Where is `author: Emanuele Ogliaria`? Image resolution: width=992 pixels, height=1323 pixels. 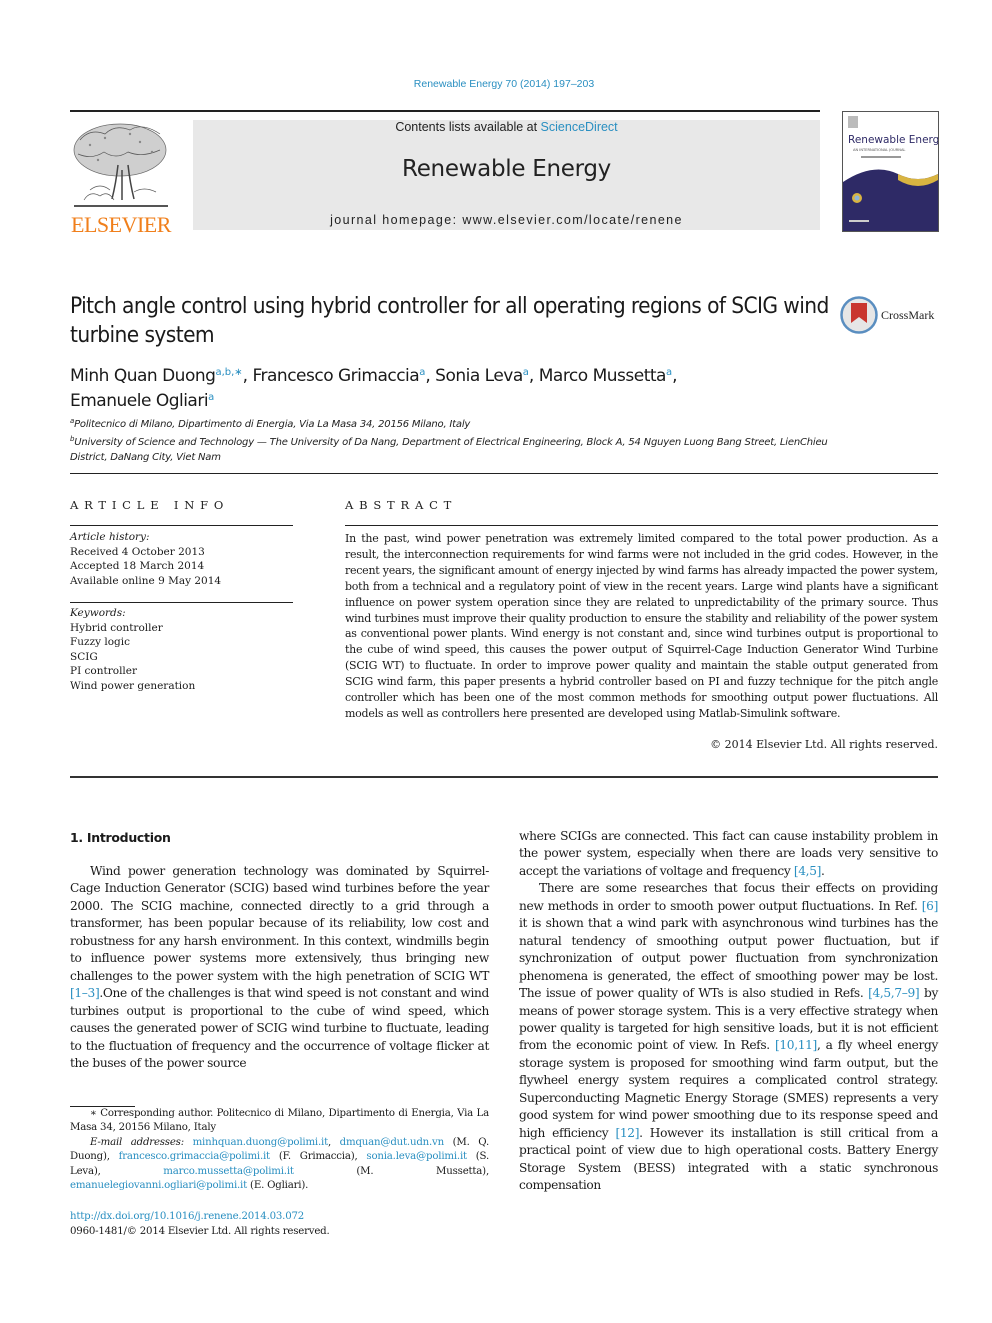 author: Emanuele Ogliaria is located at coordinates (142, 401).